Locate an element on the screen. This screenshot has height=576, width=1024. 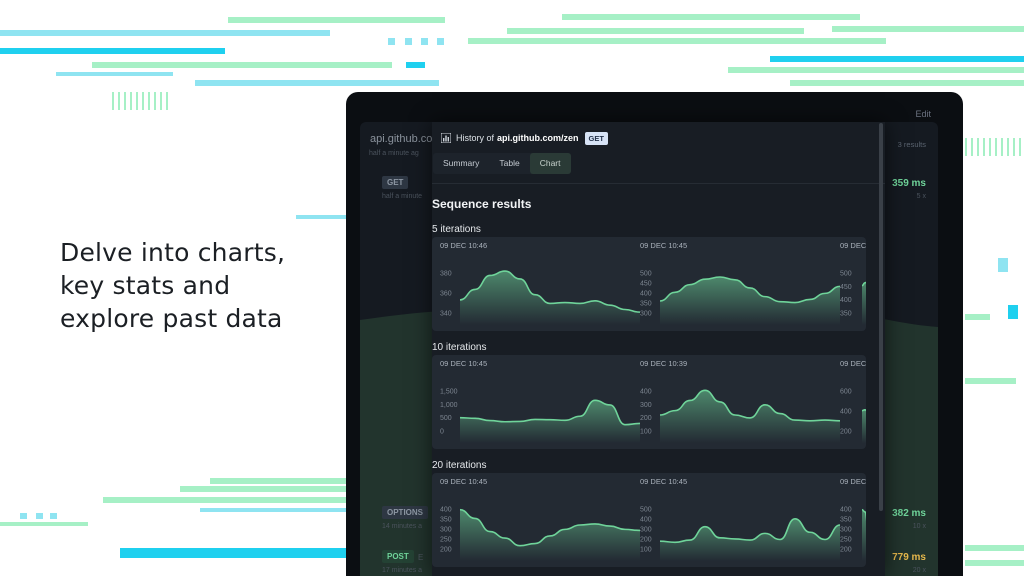
request-subtitle: half a minute ag is located at coordinates (394, 153).